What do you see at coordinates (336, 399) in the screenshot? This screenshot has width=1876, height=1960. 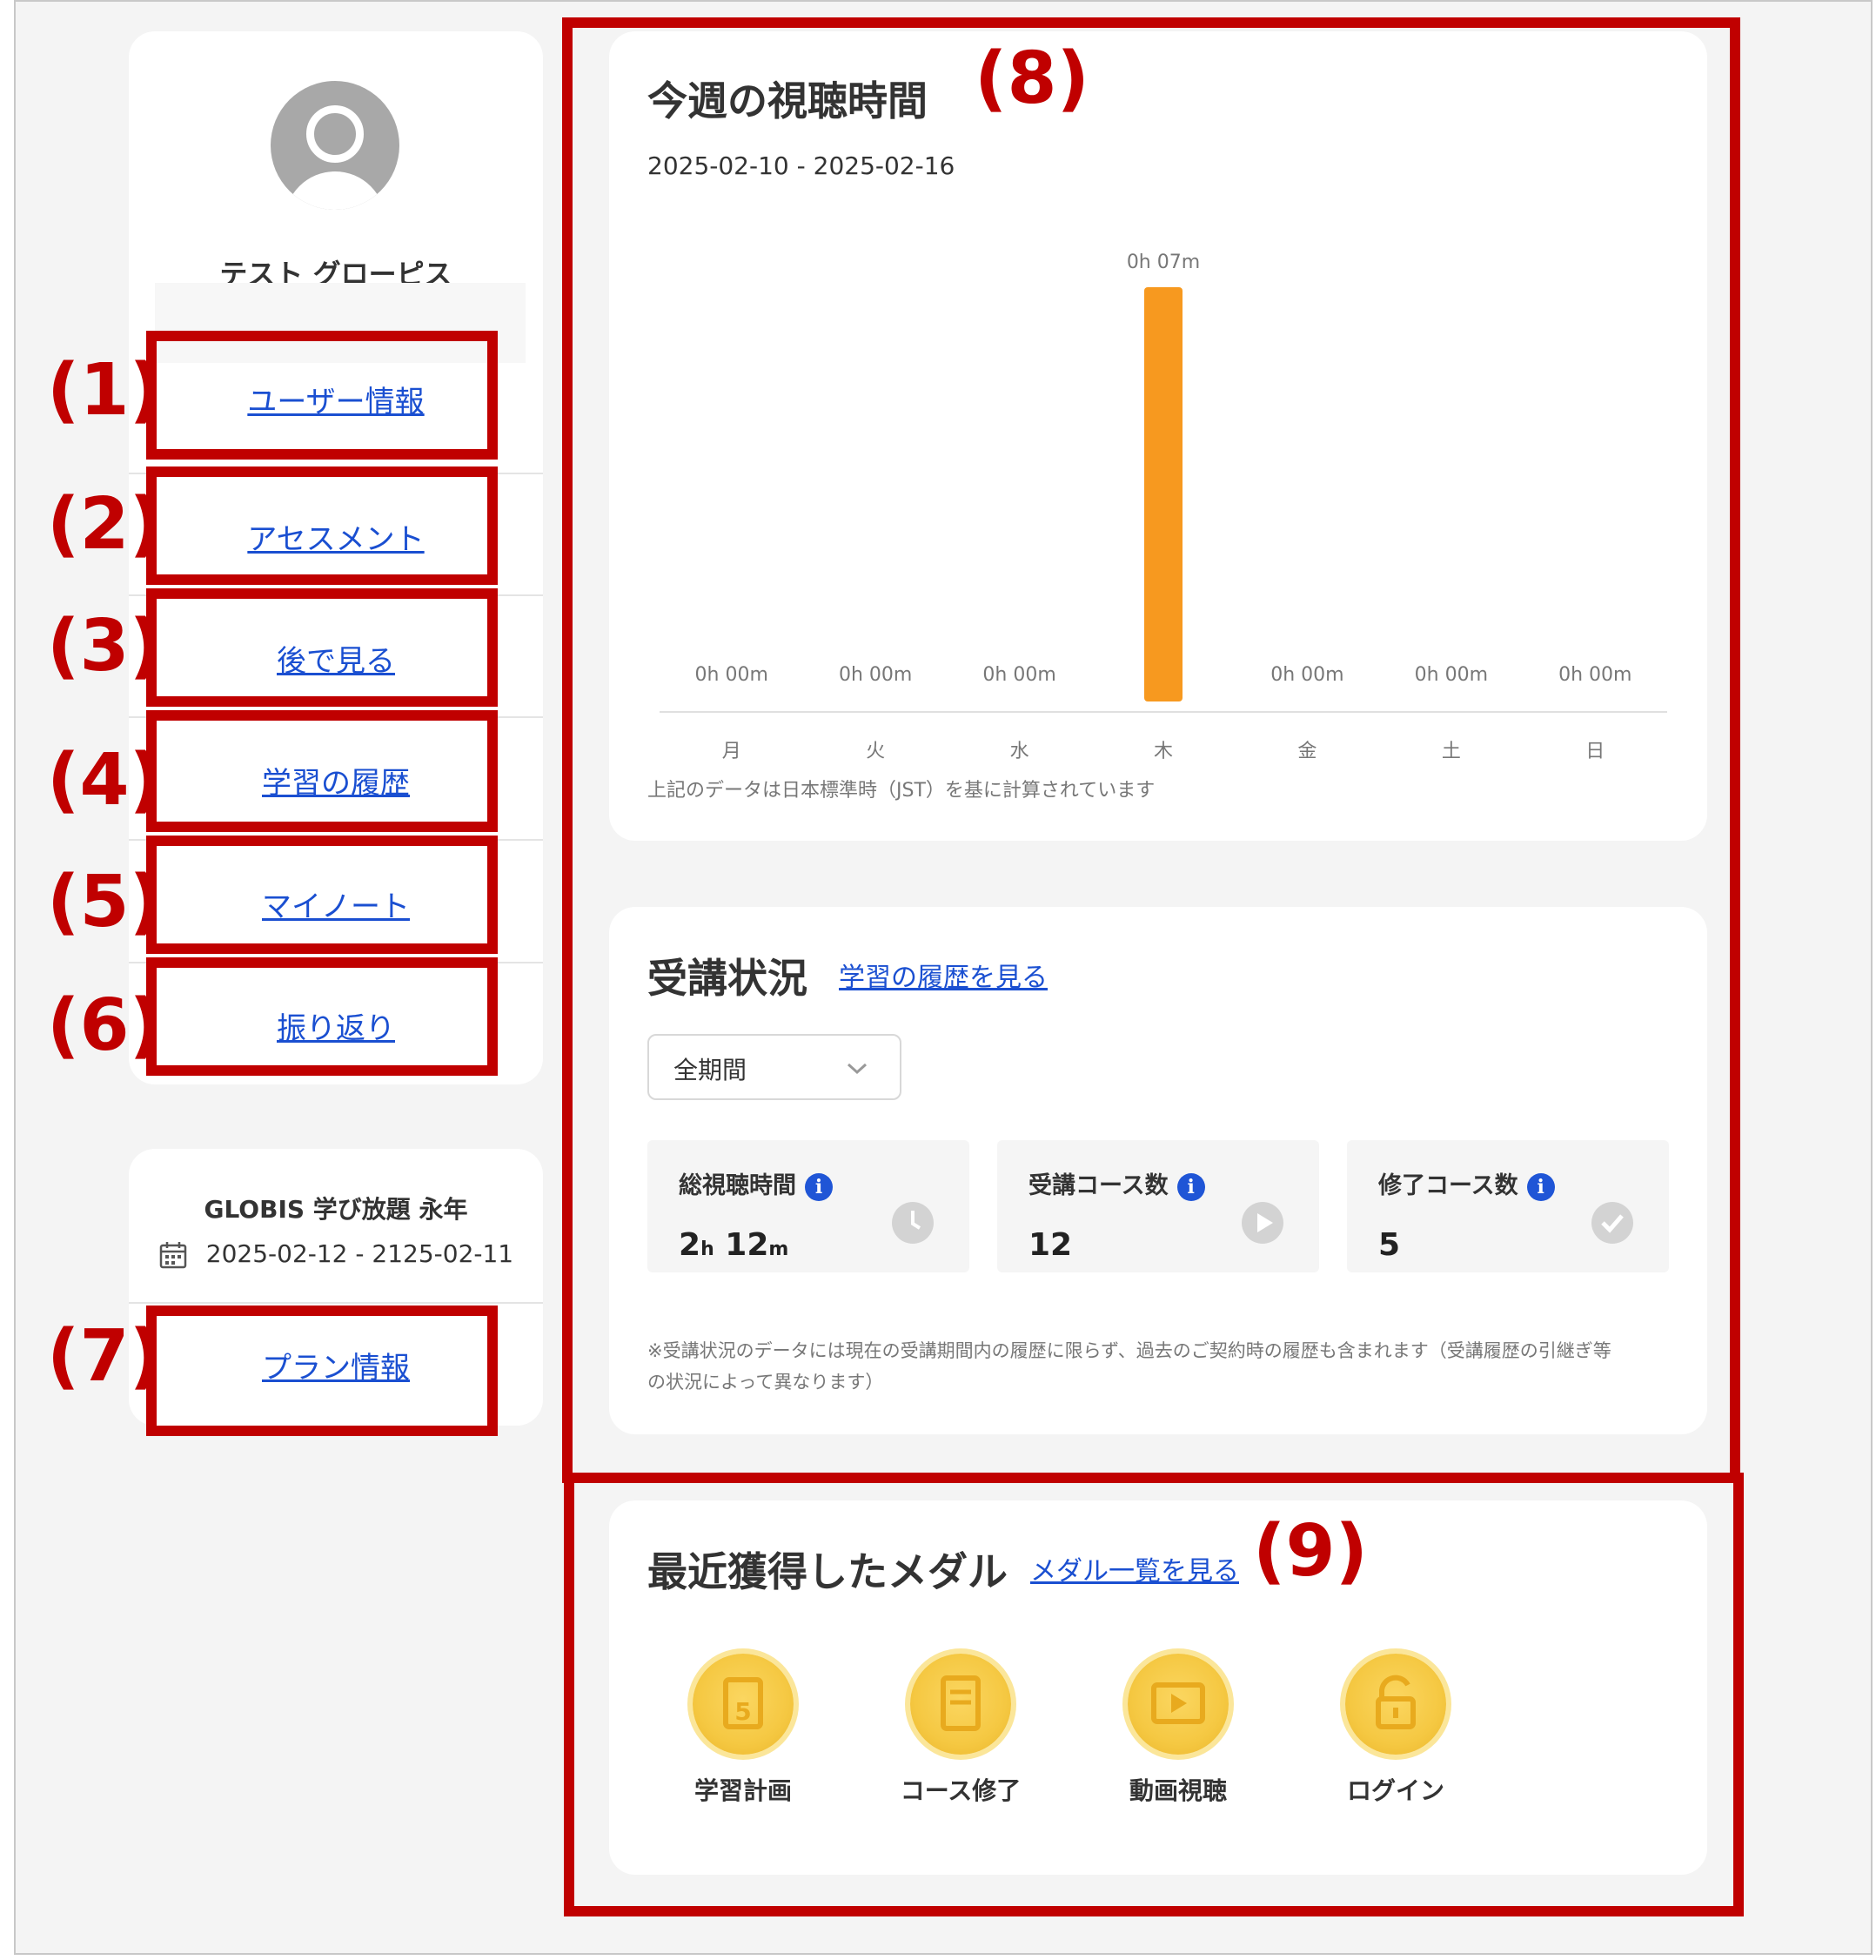 I see `menu-link-user-info: ユーザー情報` at bounding box center [336, 399].